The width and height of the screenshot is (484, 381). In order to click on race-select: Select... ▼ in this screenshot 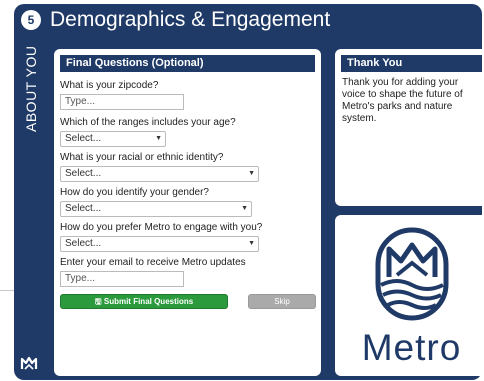, I will do `click(159, 174)`.